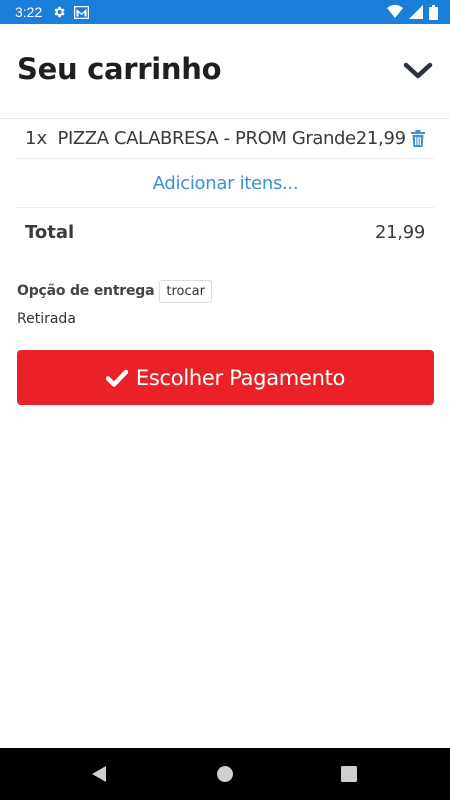 The image size is (450, 800). What do you see at coordinates (240, 377) in the screenshot?
I see `choose-payment-label: Escolher Pagamento` at bounding box center [240, 377].